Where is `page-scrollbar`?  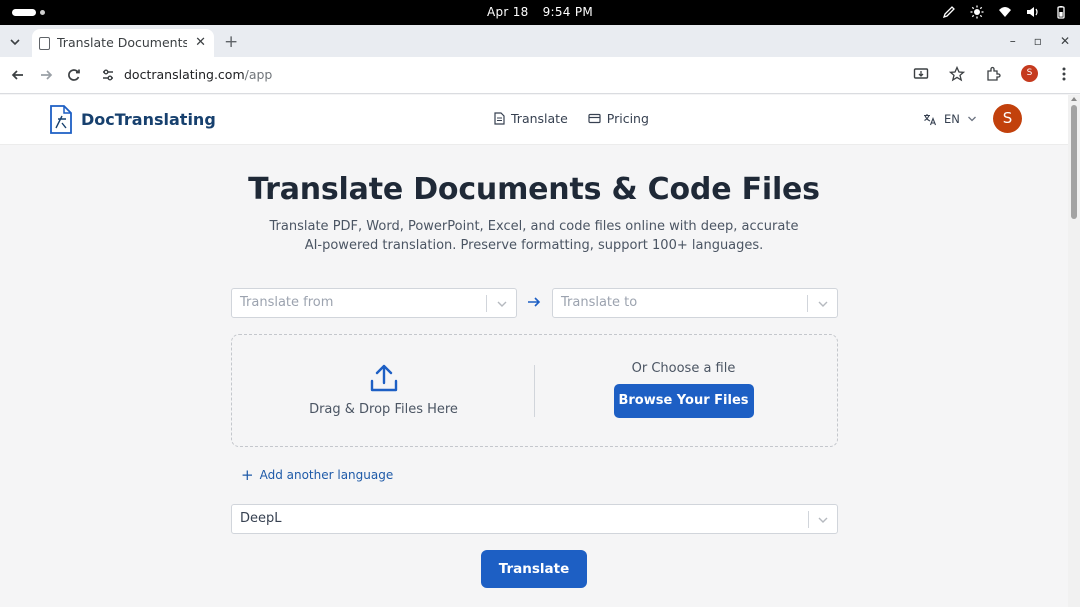
page-scrollbar is located at coordinates (1074, 351).